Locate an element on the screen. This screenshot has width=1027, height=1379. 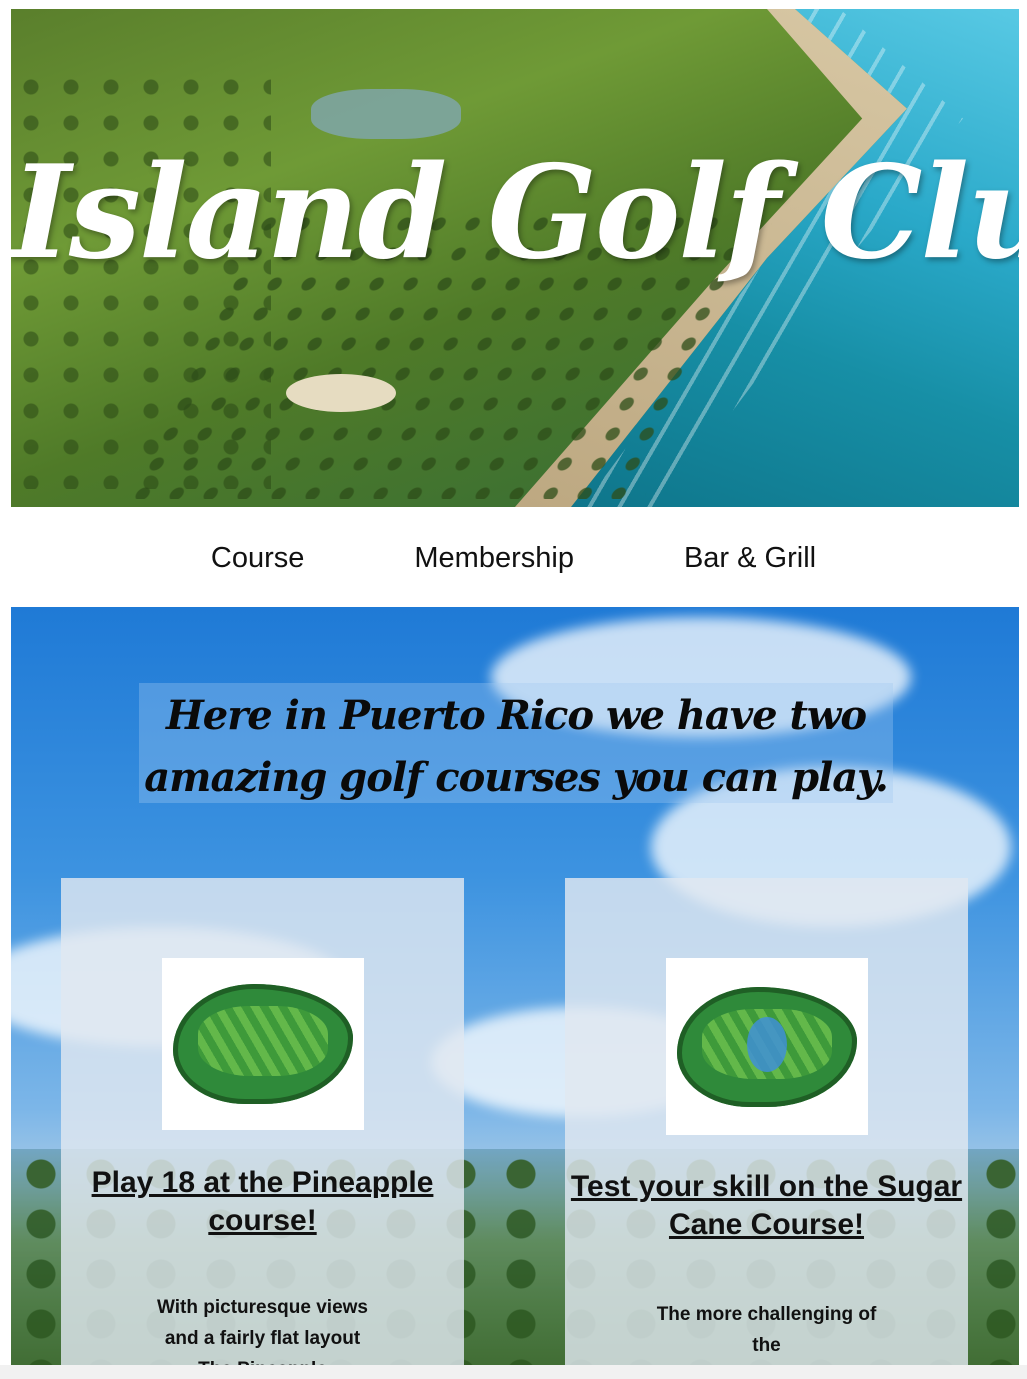
hero-sand-trap is located at coordinates (341, 393).